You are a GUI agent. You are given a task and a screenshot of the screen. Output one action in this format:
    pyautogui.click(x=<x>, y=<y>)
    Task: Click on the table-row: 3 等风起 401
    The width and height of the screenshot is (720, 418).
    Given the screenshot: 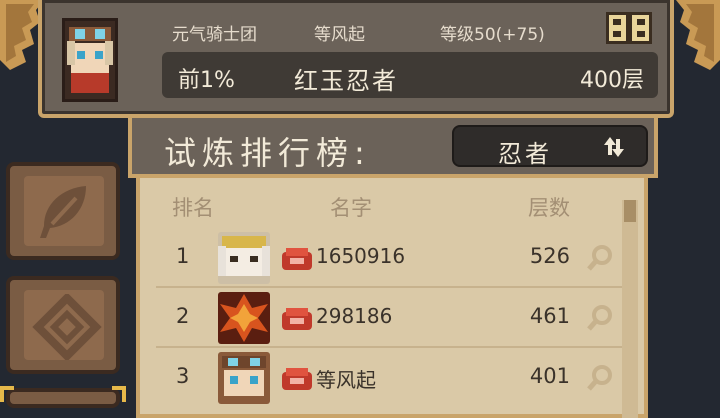 What is the action you would take?
    pyautogui.click(x=389, y=378)
    